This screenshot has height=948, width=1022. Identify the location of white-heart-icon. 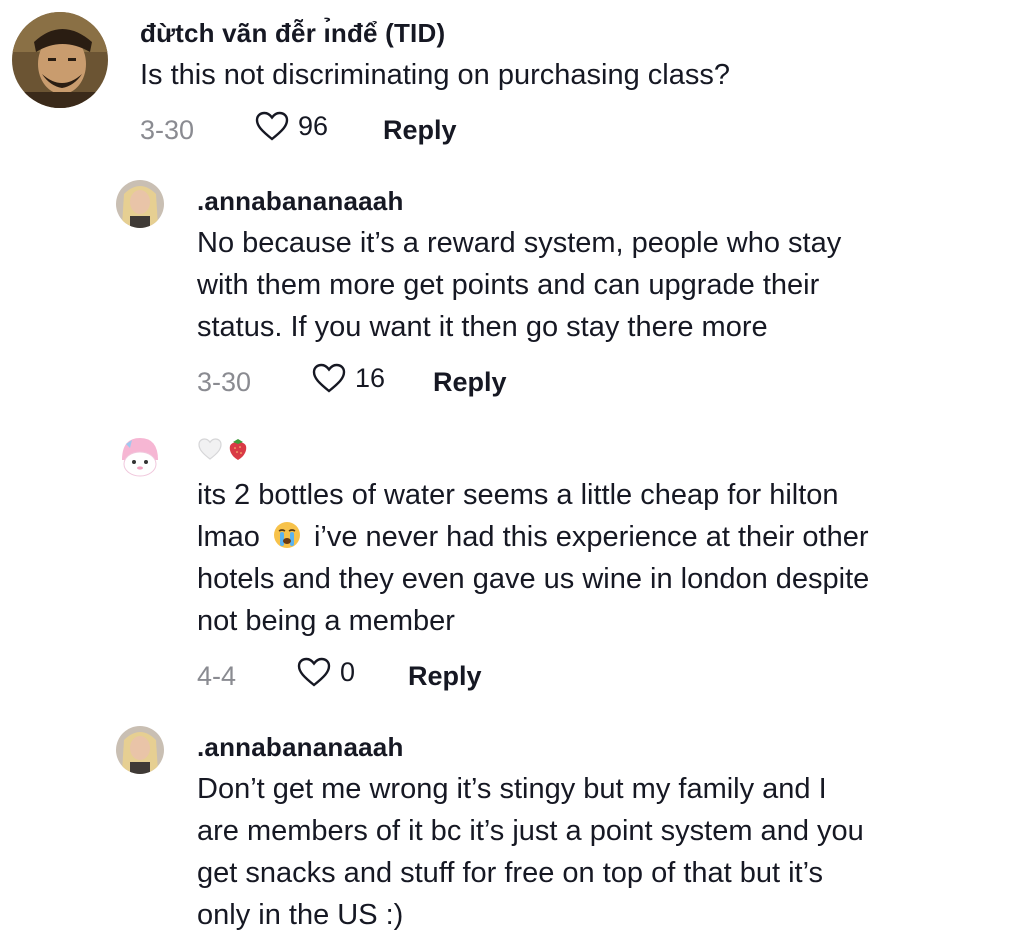
(210, 449).